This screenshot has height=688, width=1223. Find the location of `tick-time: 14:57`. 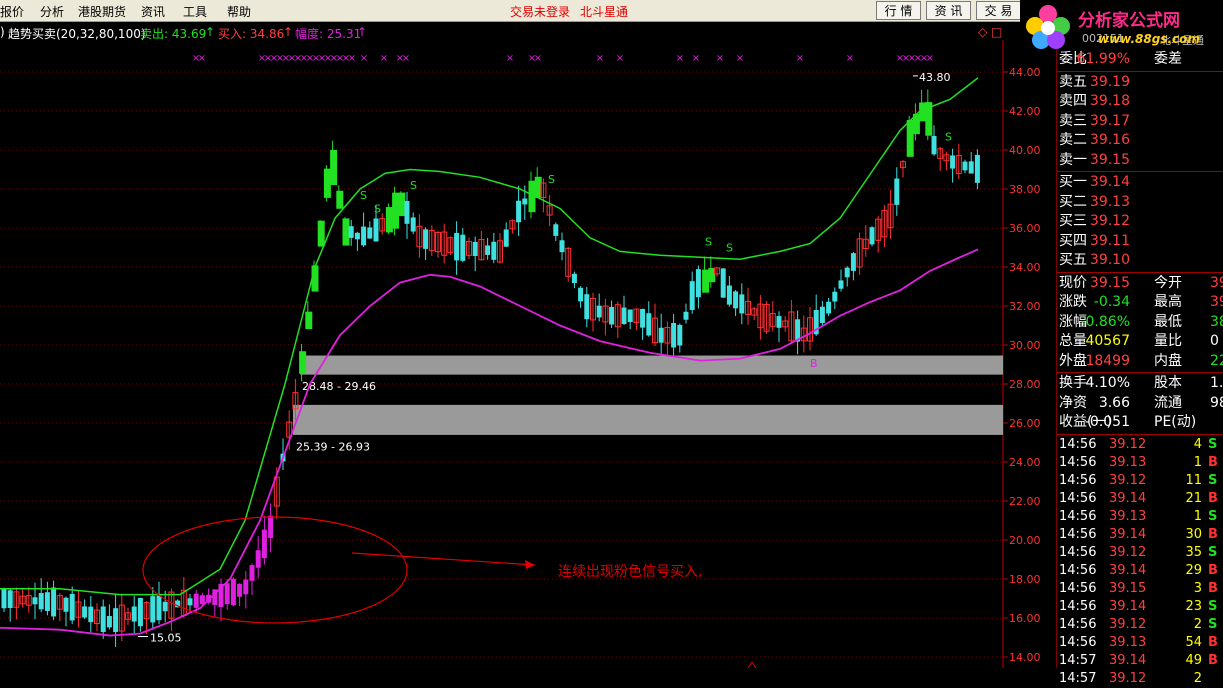

tick-time: 14:57 is located at coordinates (1078, 678).